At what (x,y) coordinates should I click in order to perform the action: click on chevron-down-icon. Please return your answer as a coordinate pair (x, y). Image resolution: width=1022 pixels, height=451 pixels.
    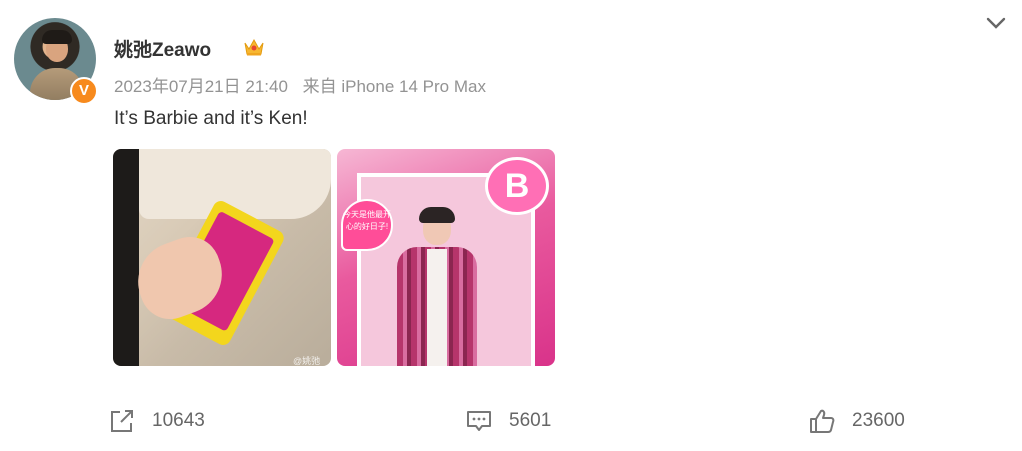
    Looking at the image, I should click on (996, 23).